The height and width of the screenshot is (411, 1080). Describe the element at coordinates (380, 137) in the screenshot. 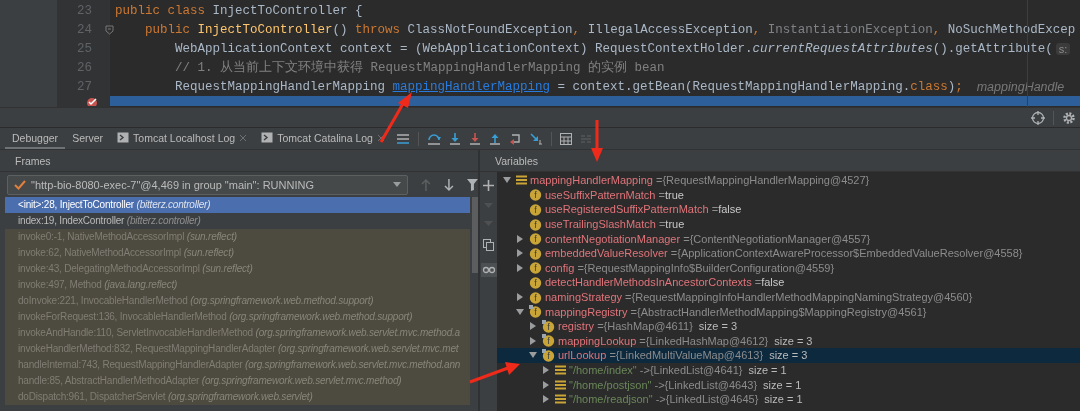

I see `close-icon` at that location.